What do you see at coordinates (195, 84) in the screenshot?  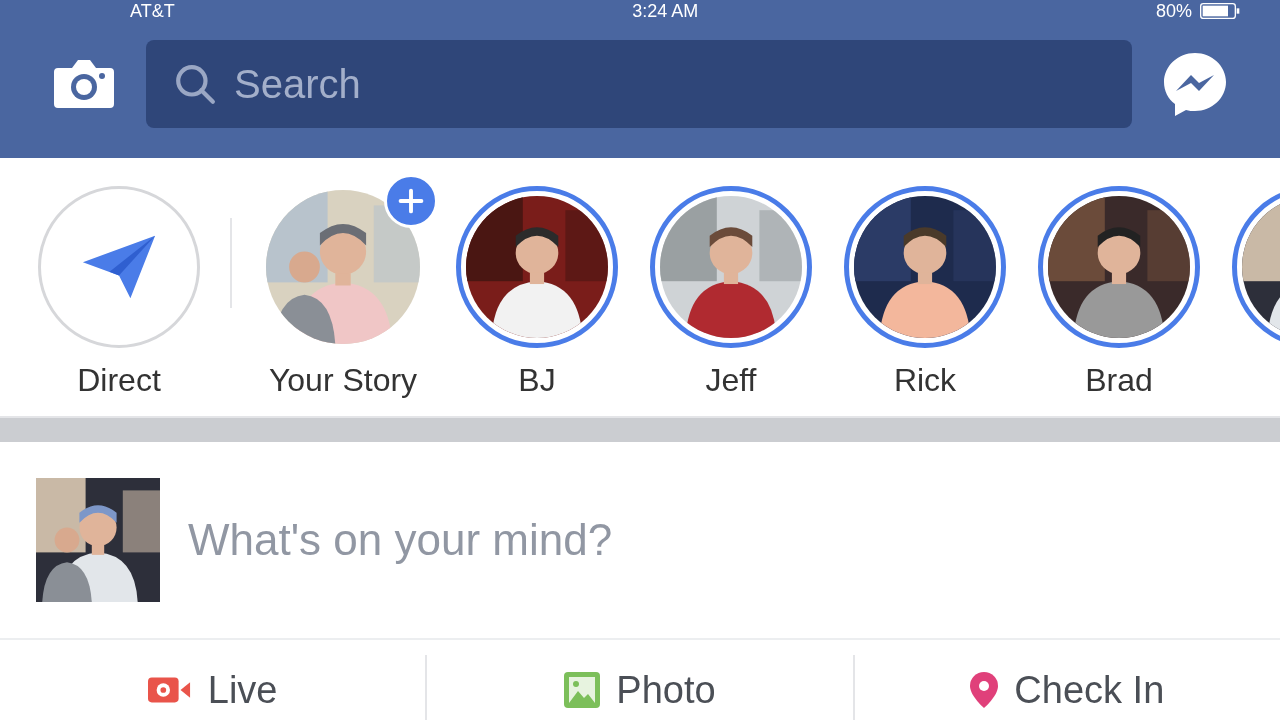 I see `search-icon` at bounding box center [195, 84].